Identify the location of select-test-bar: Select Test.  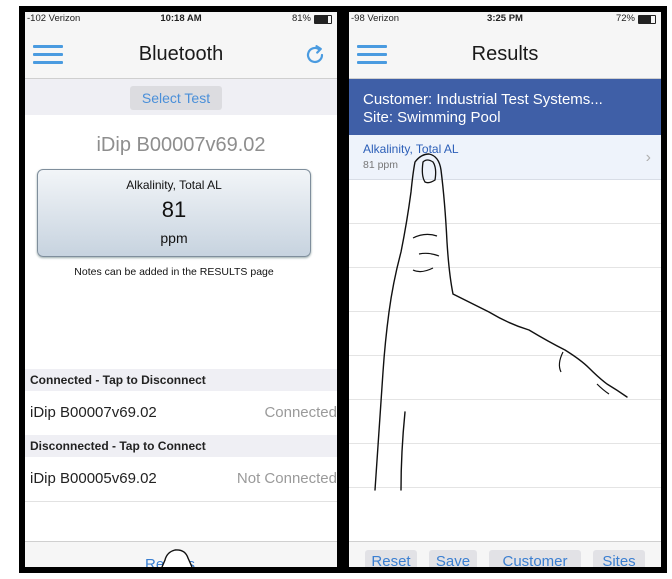
(181, 97).